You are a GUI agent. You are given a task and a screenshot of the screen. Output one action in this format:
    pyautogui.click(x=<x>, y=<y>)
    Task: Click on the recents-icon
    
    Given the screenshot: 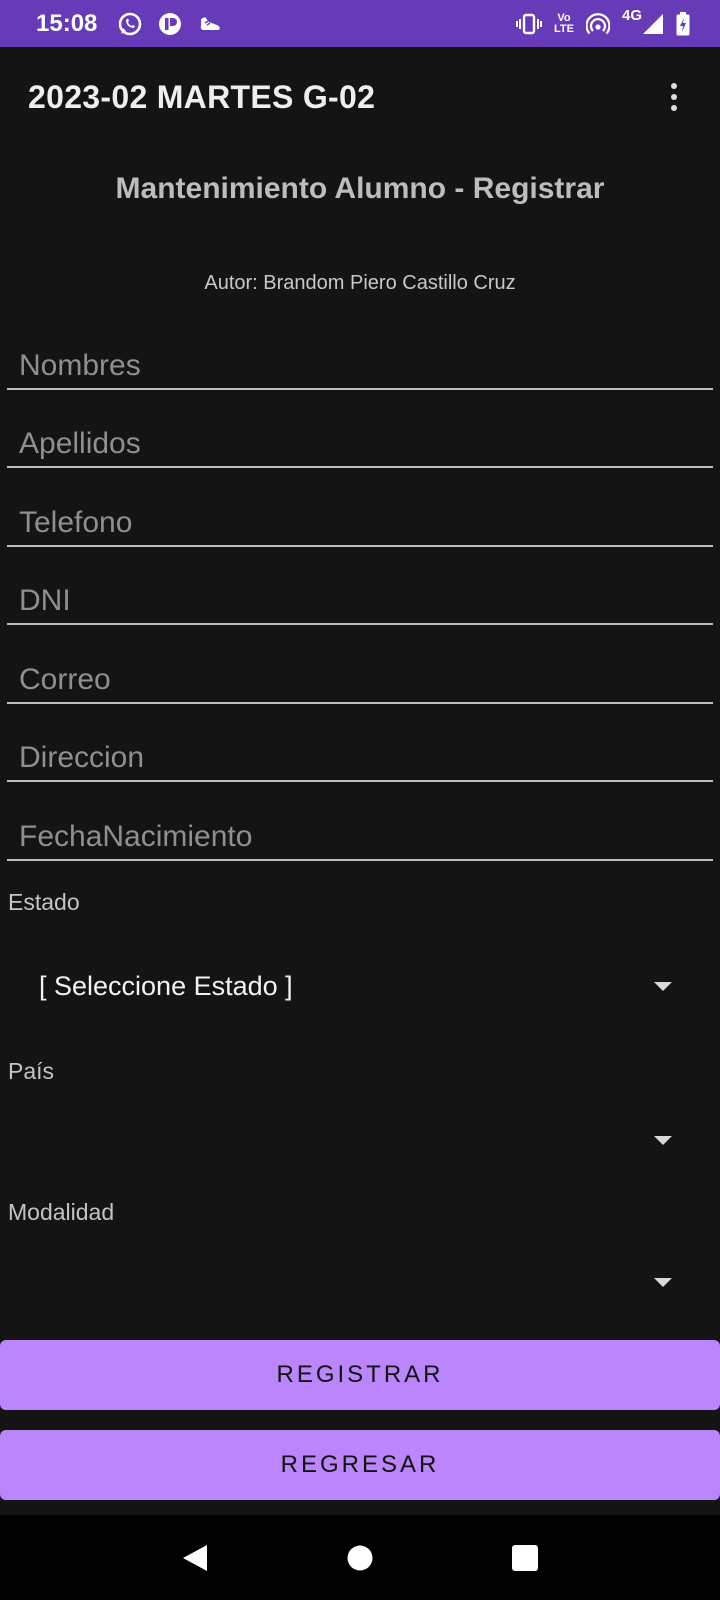 What is the action you would take?
    pyautogui.click(x=525, y=1558)
    